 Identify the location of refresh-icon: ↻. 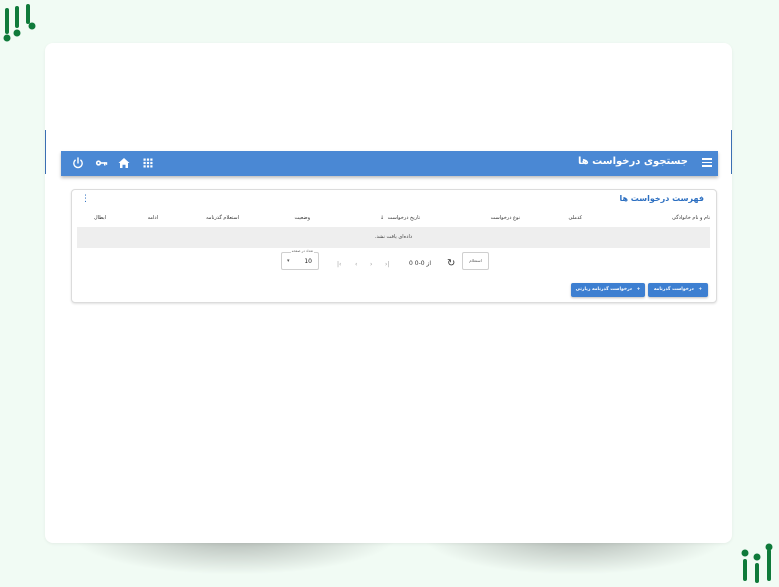
(451, 263).